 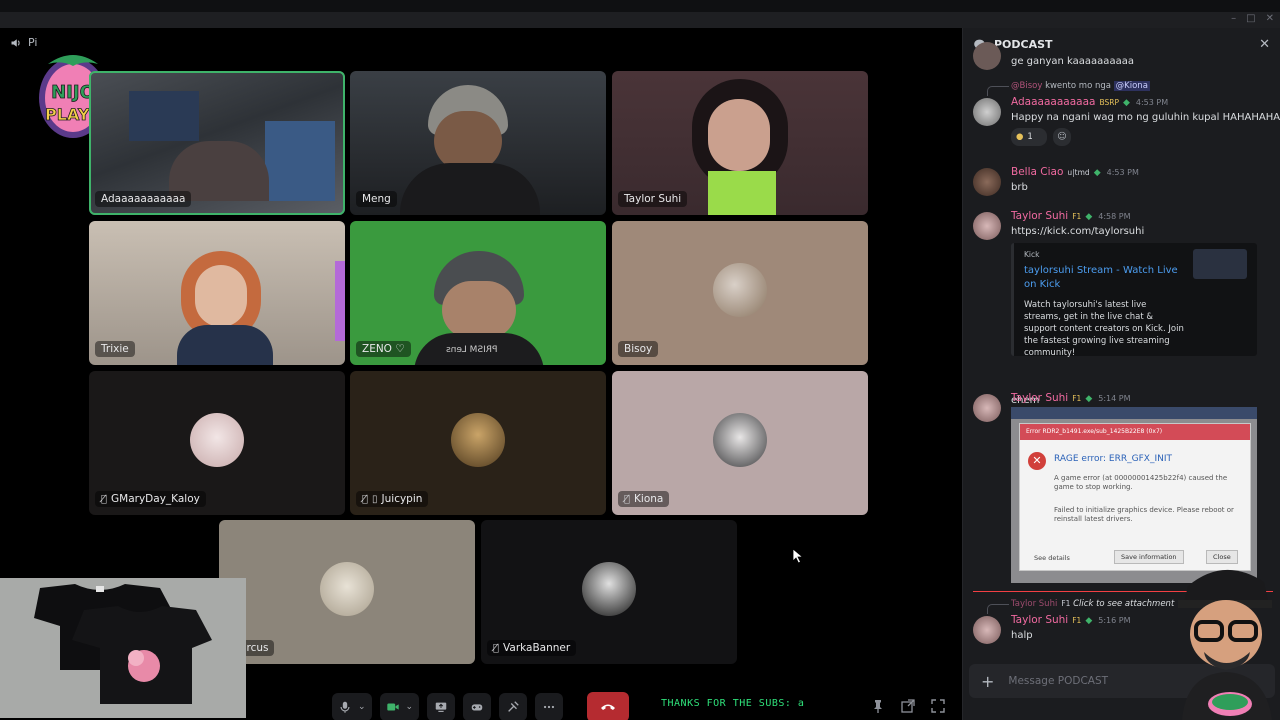 I want to click on more-icon, so click(x=549, y=707).